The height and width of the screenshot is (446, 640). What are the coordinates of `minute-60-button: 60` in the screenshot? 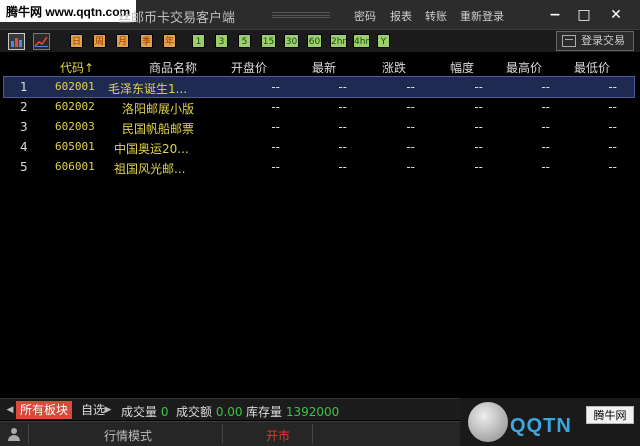 It's located at (314, 41).